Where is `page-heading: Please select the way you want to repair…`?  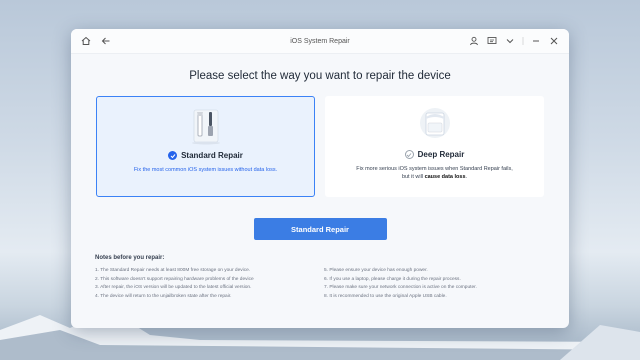
page-heading: Please select the way you want to repair… is located at coordinates (320, 76).